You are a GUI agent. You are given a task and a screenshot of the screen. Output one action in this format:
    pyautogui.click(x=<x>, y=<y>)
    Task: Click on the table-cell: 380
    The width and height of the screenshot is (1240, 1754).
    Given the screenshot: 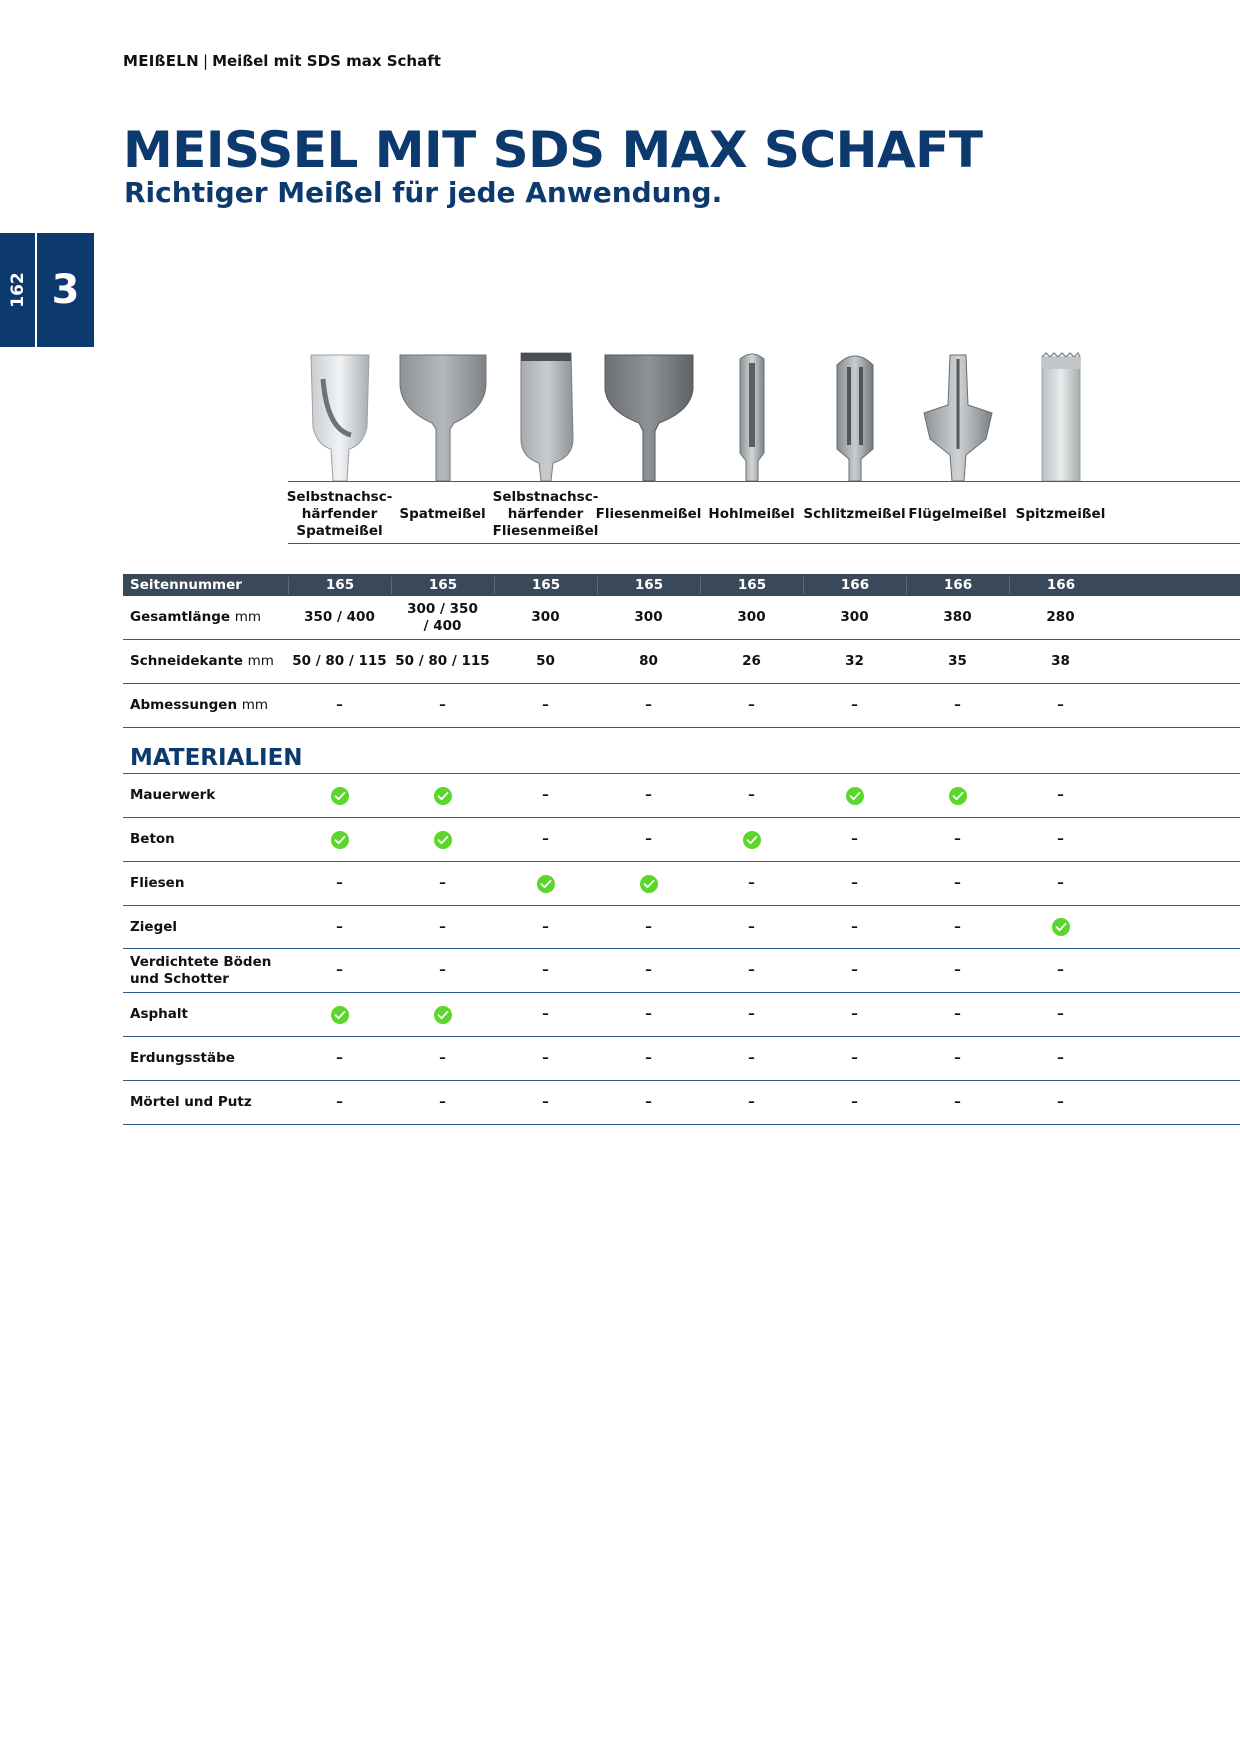 What is the action you would take?
    pyautogui.click(x=957, y=617)
    